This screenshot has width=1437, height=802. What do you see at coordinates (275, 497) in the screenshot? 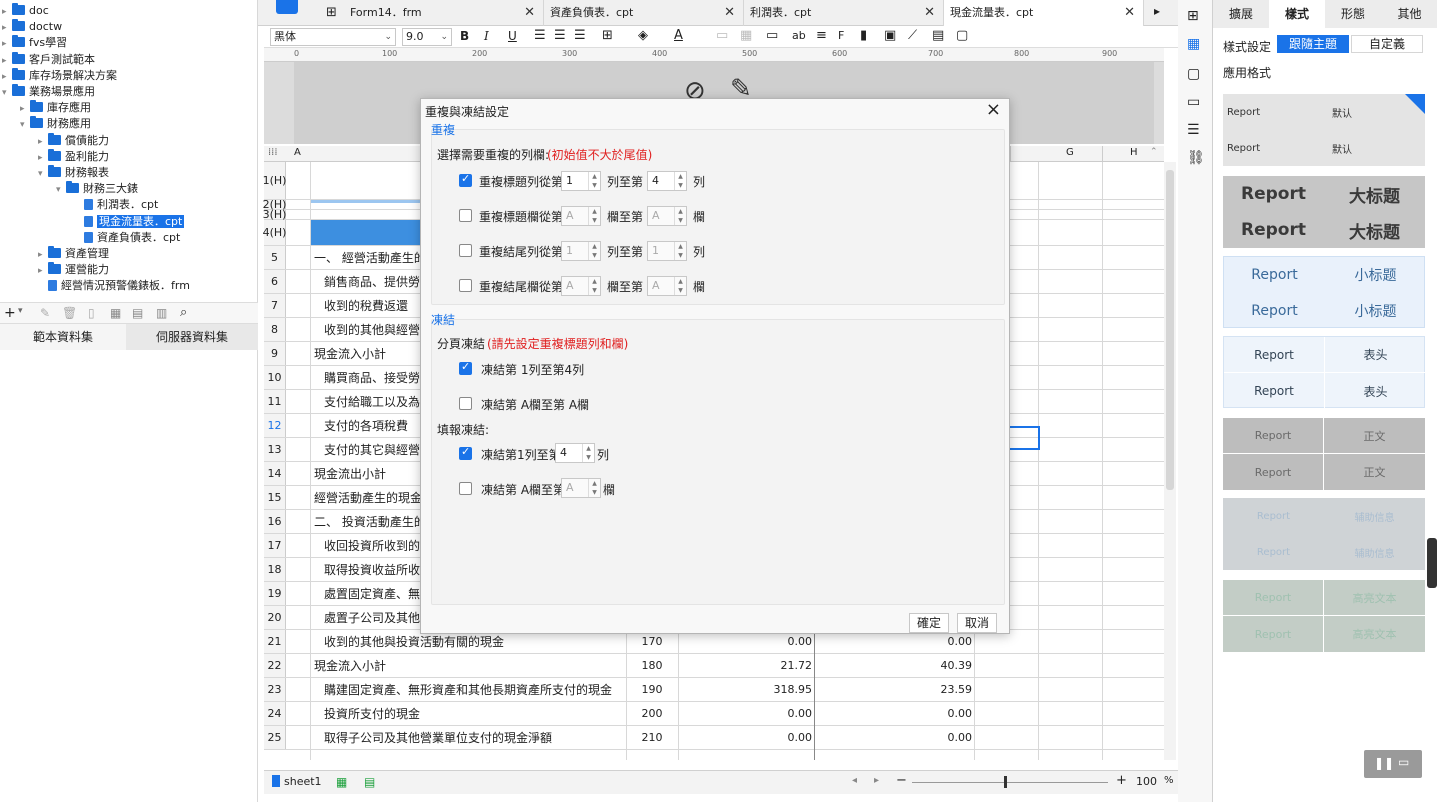
I see `row-number: 15` at bounding box center [275, 497].